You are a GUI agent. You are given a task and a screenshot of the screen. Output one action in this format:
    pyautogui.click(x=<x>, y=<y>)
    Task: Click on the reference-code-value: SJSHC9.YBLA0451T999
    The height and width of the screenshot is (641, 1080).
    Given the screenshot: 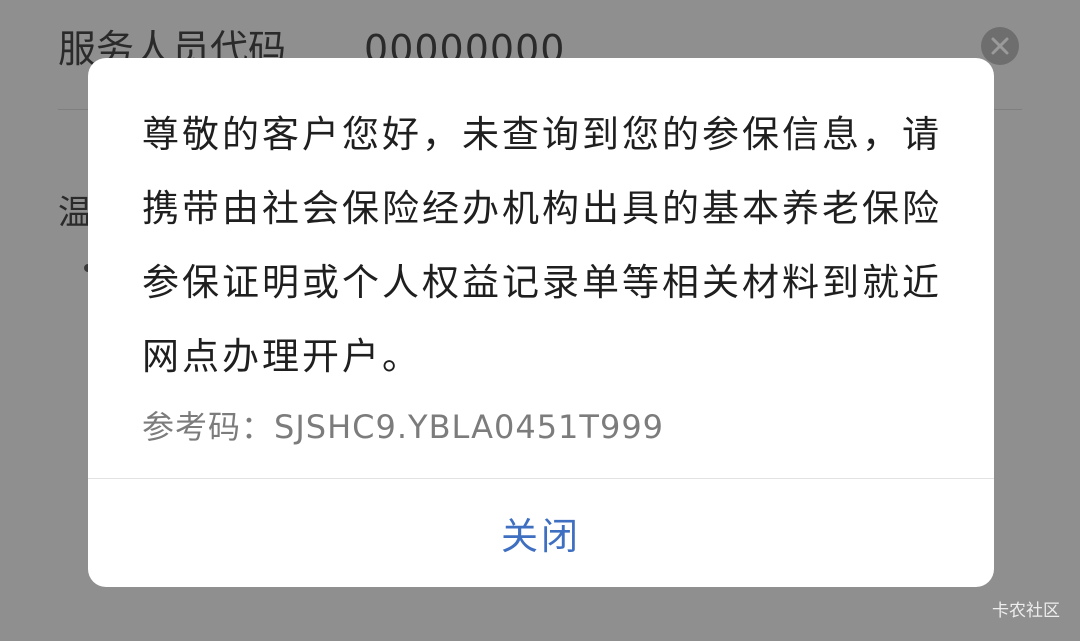 What is the action you would take?
    pyautogui.click(x=469, y=427)
    